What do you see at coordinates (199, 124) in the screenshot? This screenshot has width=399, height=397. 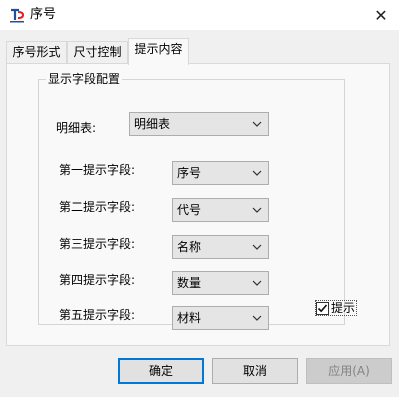 I see `detail-table-select: 明细表` at bounding box center [199, 124].